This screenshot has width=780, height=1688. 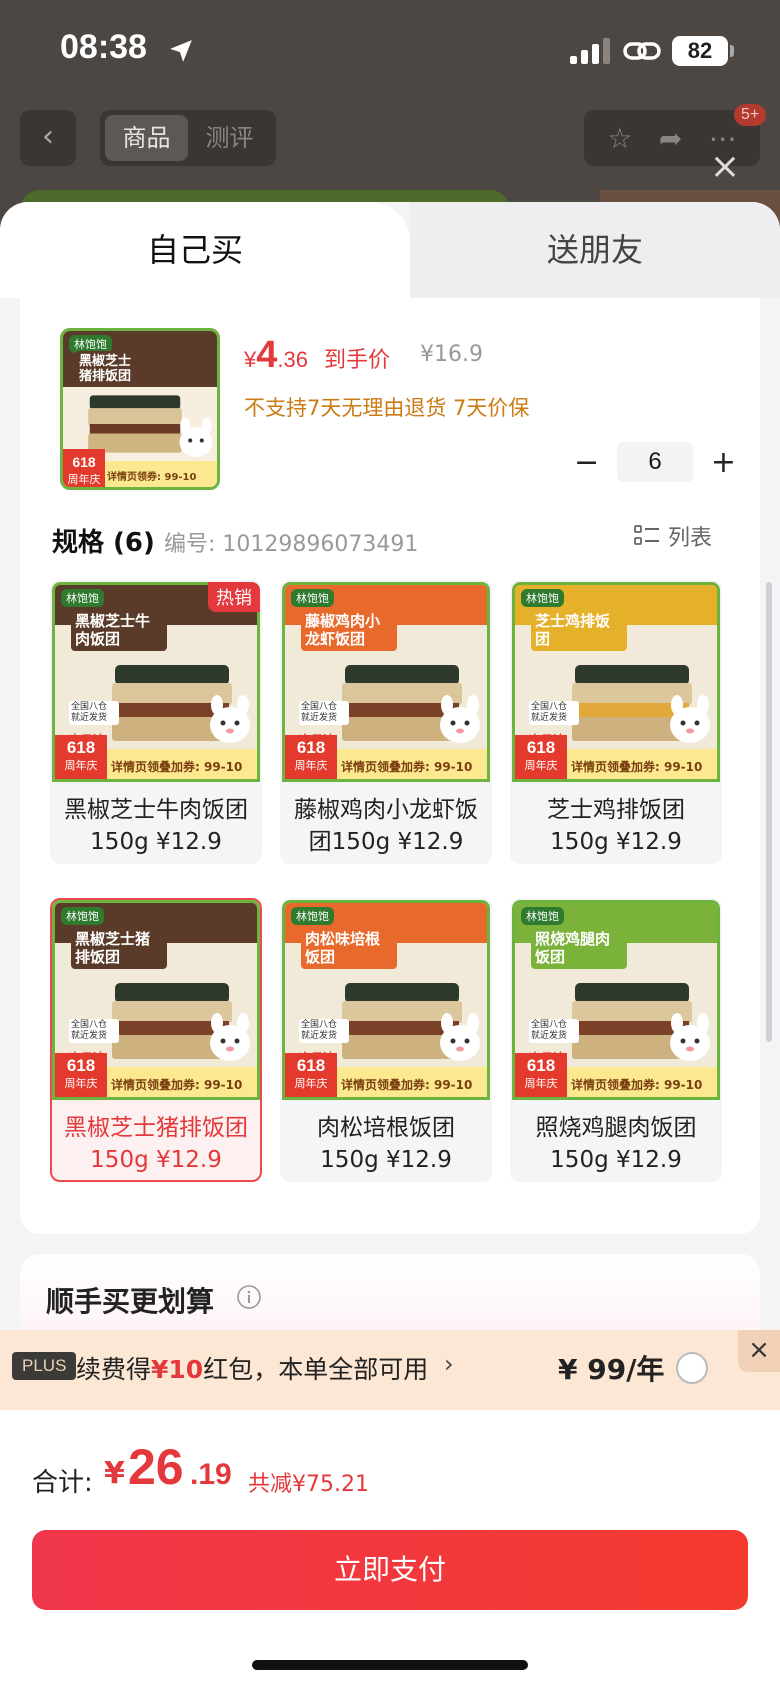 What do you see at coordinates (44, 1366) in the screenshot?
I see `plus-badge: PLUS` at bounding box center [44, 1366].